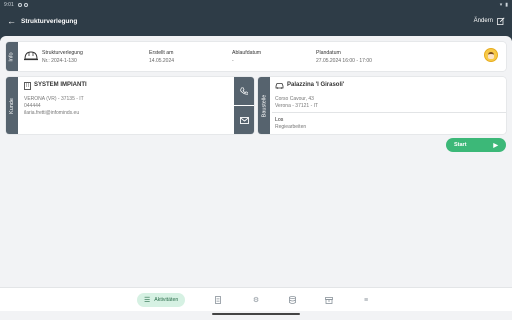 This screenshot has height=320, width=512. Describe the element at coordinates (483, 21) in the screenshot. I see `edit-label: Ändern` at that location.